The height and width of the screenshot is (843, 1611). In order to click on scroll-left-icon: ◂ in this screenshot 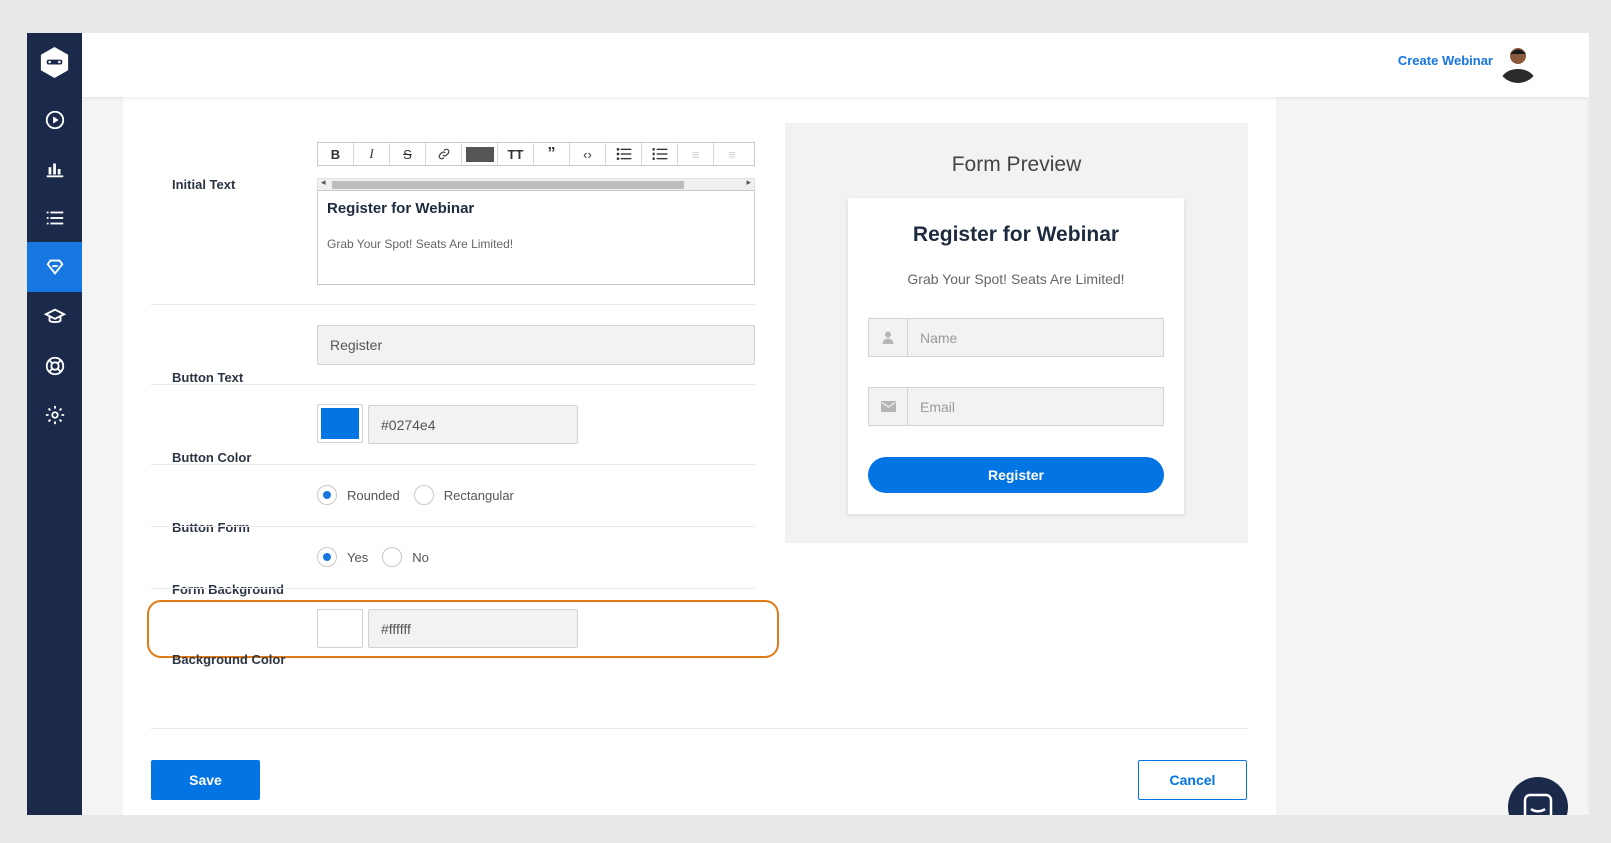, I will do `click(323, 182)`.